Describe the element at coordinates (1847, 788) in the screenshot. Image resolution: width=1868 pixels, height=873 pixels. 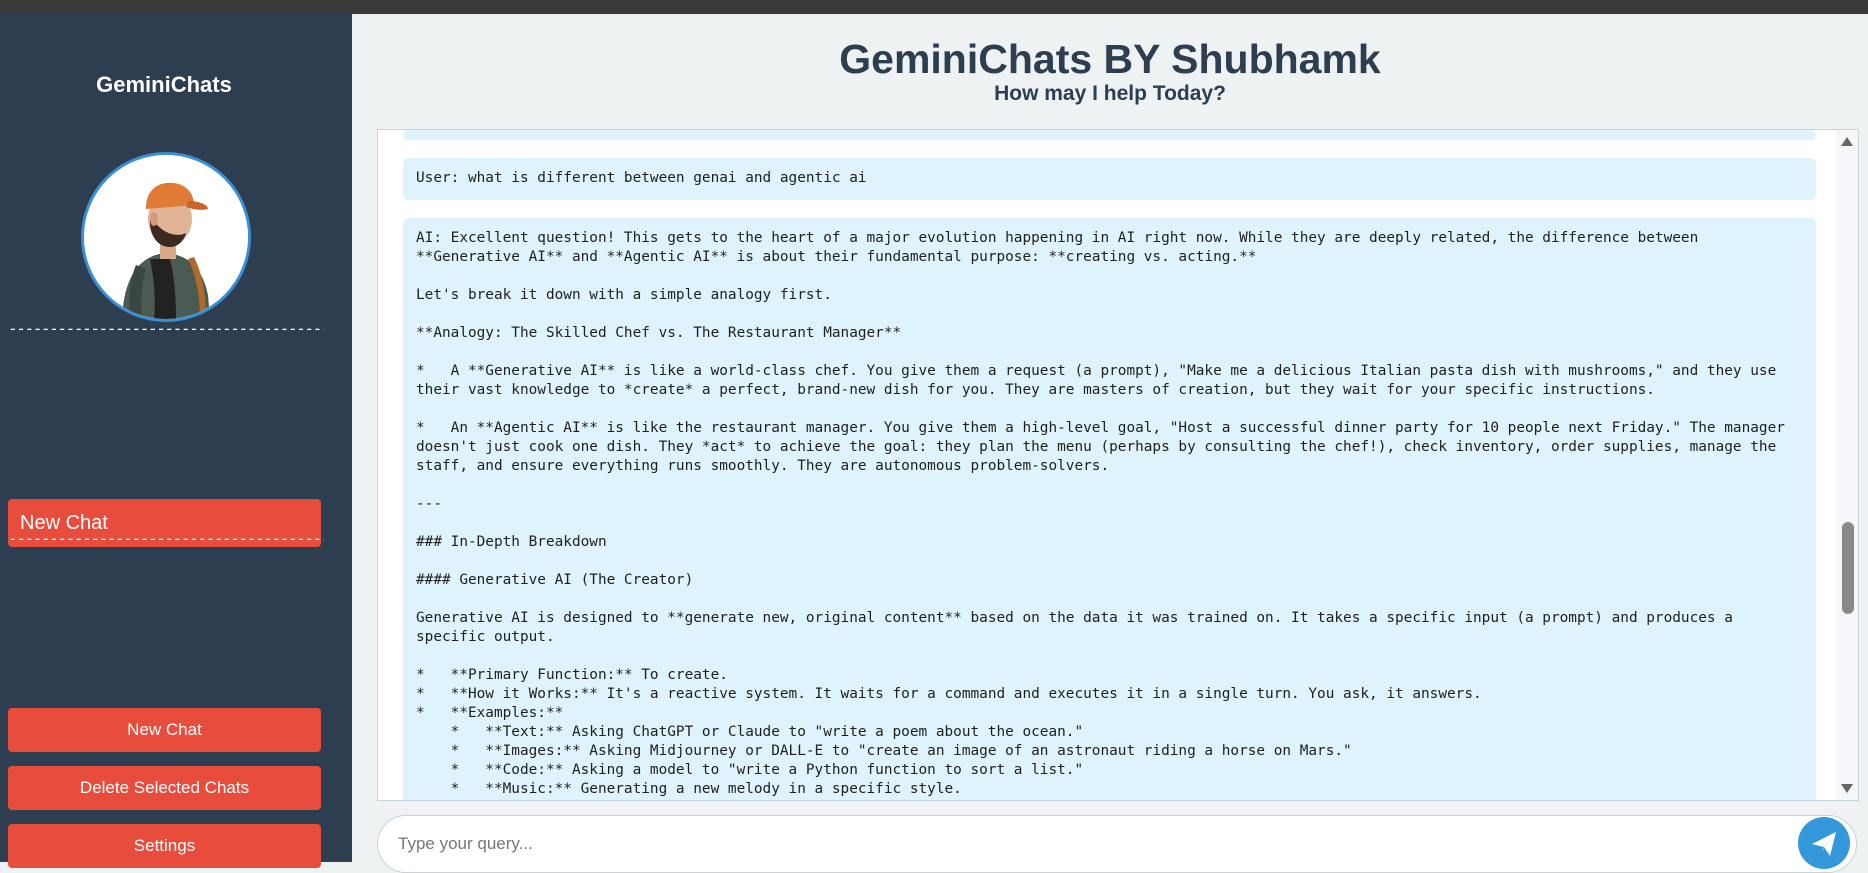
I see `scroll-down-arrow-icon` at that location.